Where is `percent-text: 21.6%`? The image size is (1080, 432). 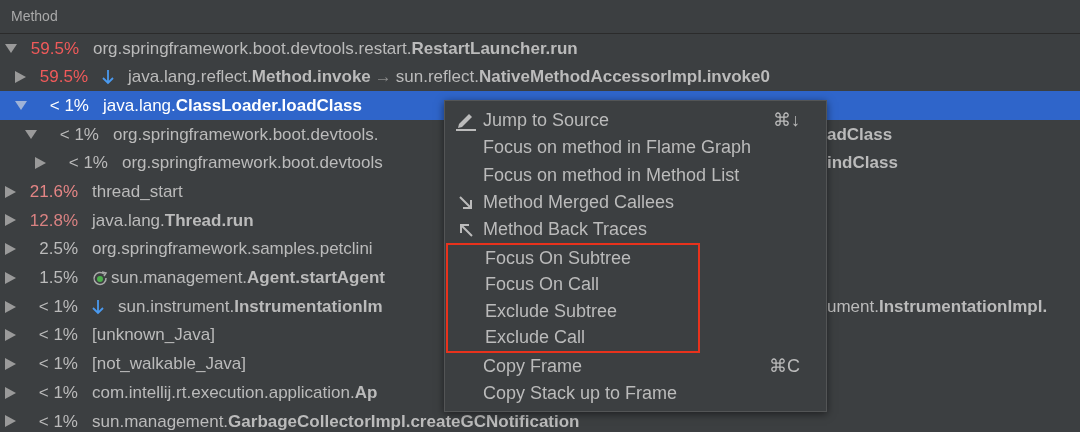 percent-text: 21.6% is located at coordinates (53, 192).